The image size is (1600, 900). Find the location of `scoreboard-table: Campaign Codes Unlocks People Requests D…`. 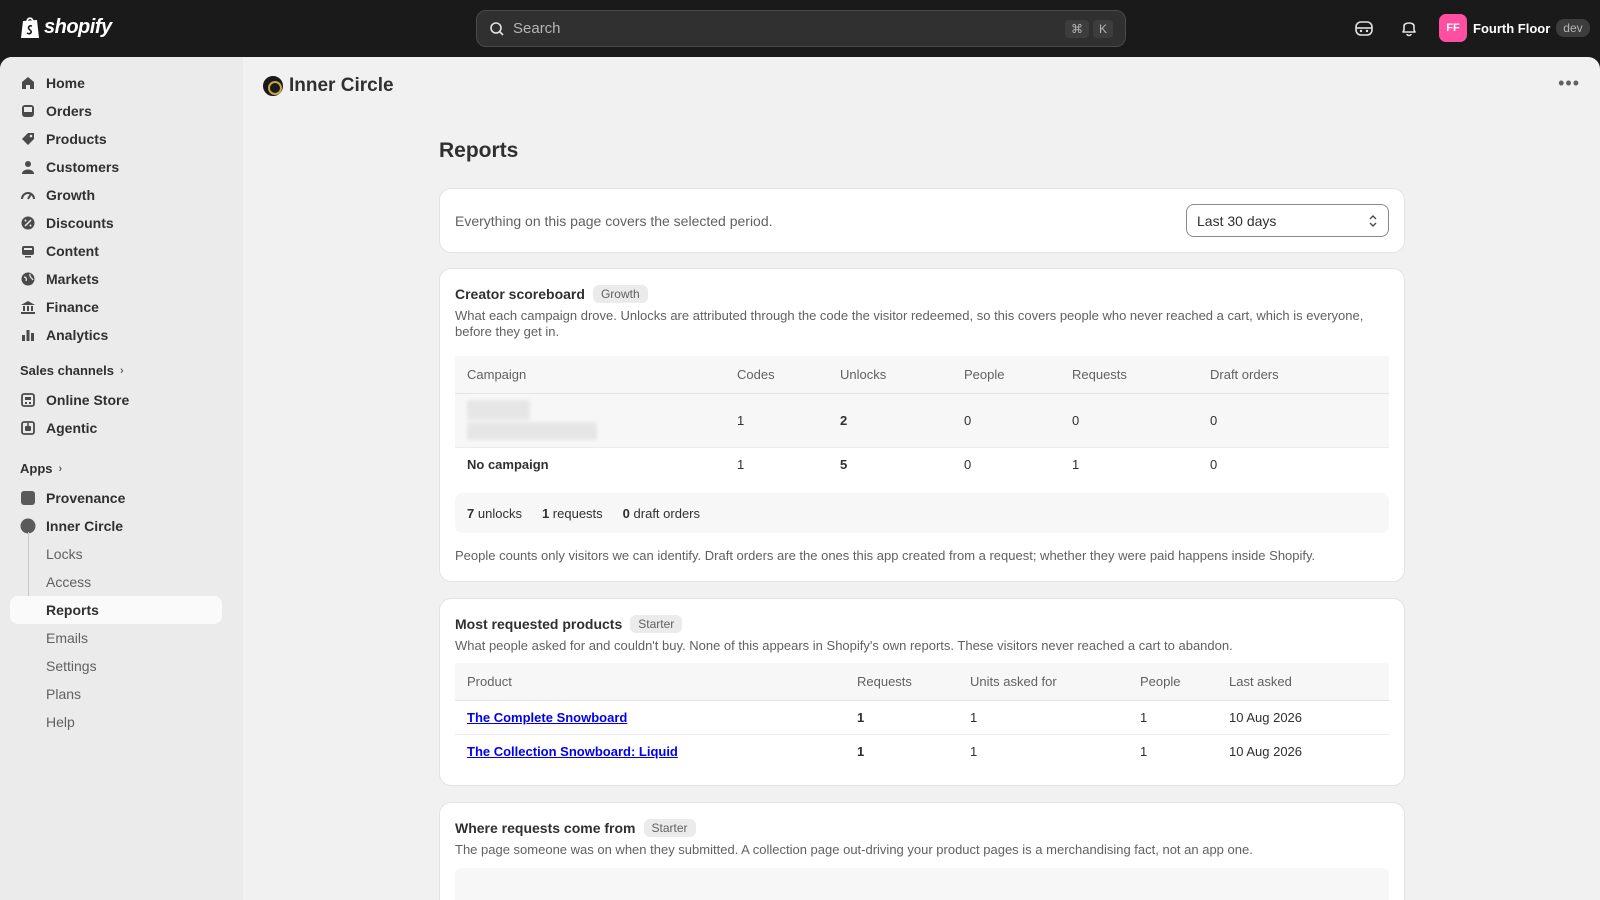

scoreboard-table: Campaign Codes Unlocks People Requests D… is located at coordinates (922, 419).